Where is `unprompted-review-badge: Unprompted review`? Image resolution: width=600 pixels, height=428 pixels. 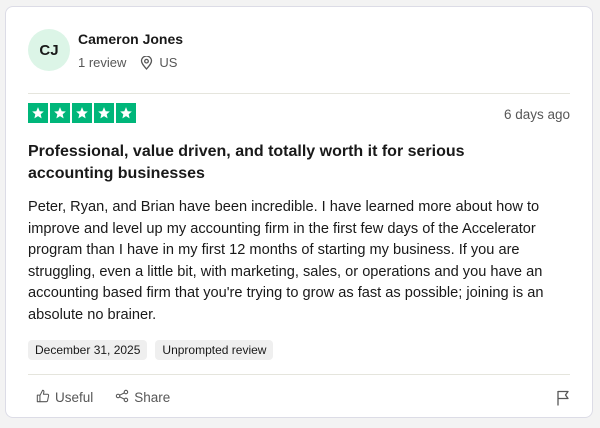
unprompted-review-badge: Unprompted review is located at coordinates (214, 350).